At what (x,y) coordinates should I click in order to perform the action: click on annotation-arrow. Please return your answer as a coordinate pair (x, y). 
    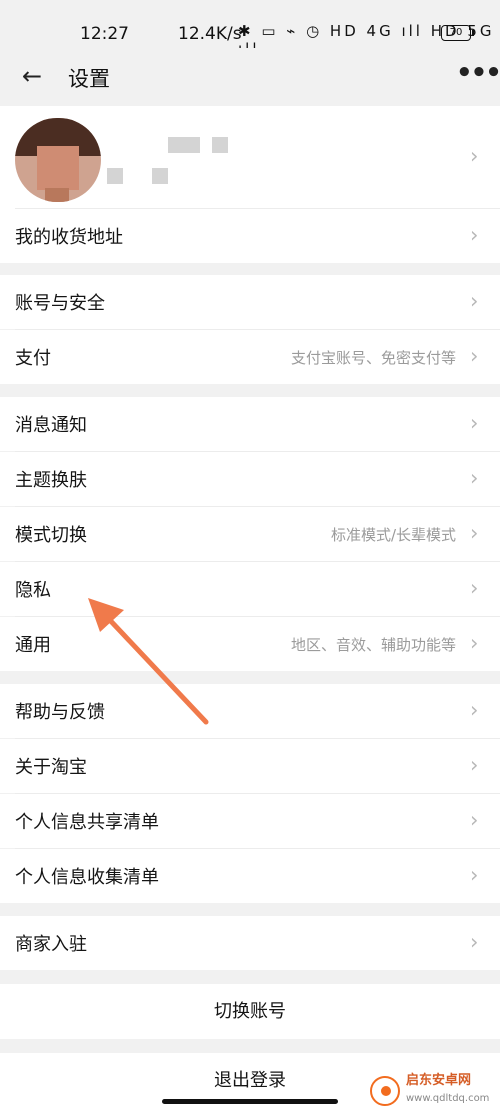
    Looking at the image, I should click on (148, 661).